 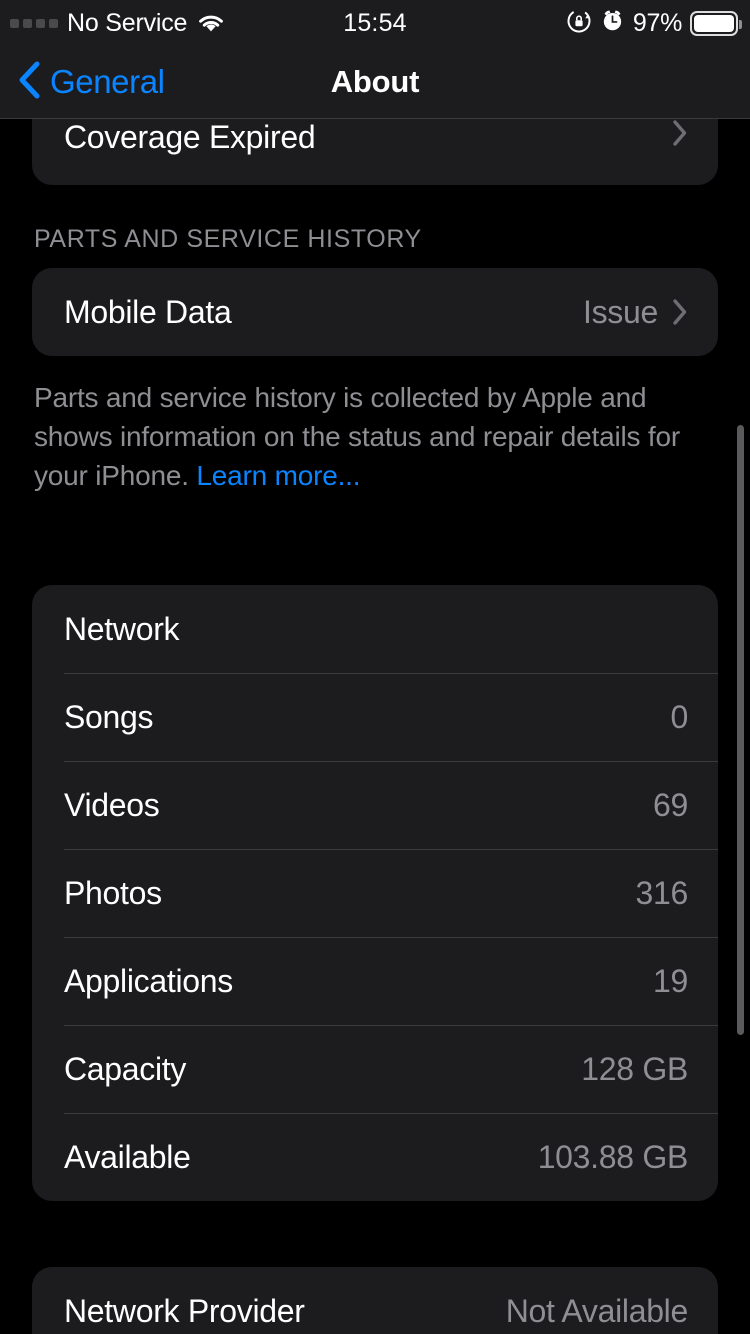 What do you see at coordinates (184, 1310) in the screenshot?
I see `row-label: Network Provider` at bounding box center [184, 1310].